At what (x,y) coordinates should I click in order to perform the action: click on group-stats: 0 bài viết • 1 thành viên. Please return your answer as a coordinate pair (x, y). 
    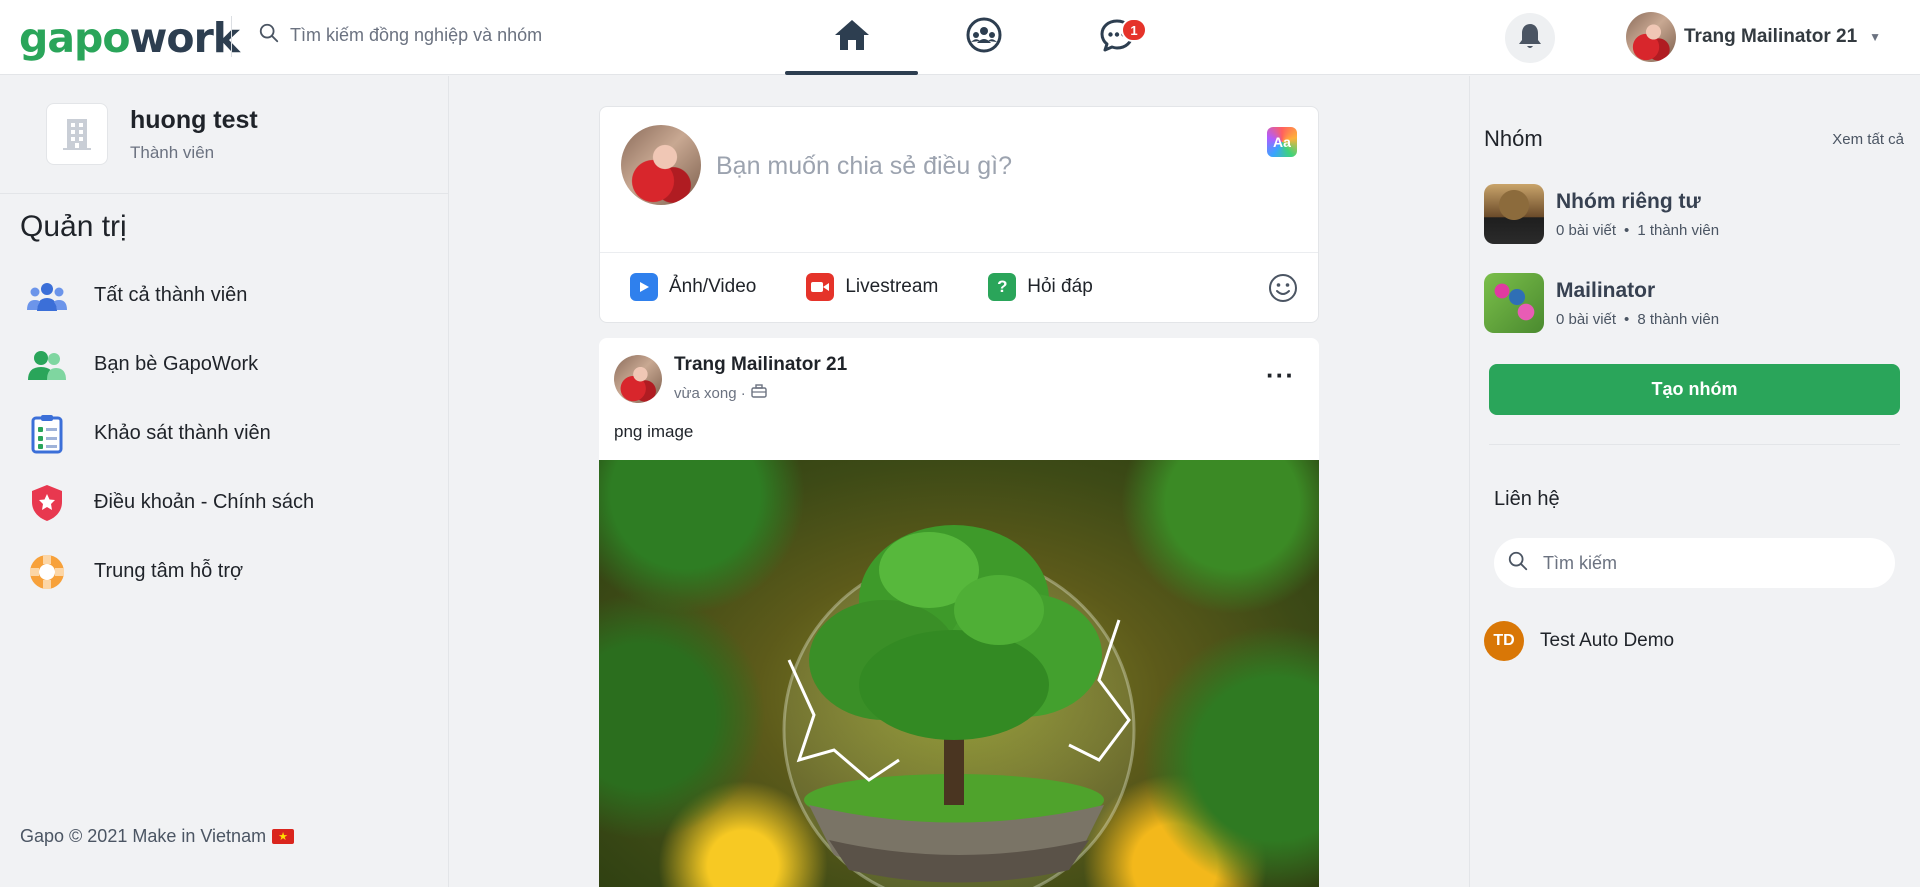
    Looking at the image, I should click on (1638, 230).